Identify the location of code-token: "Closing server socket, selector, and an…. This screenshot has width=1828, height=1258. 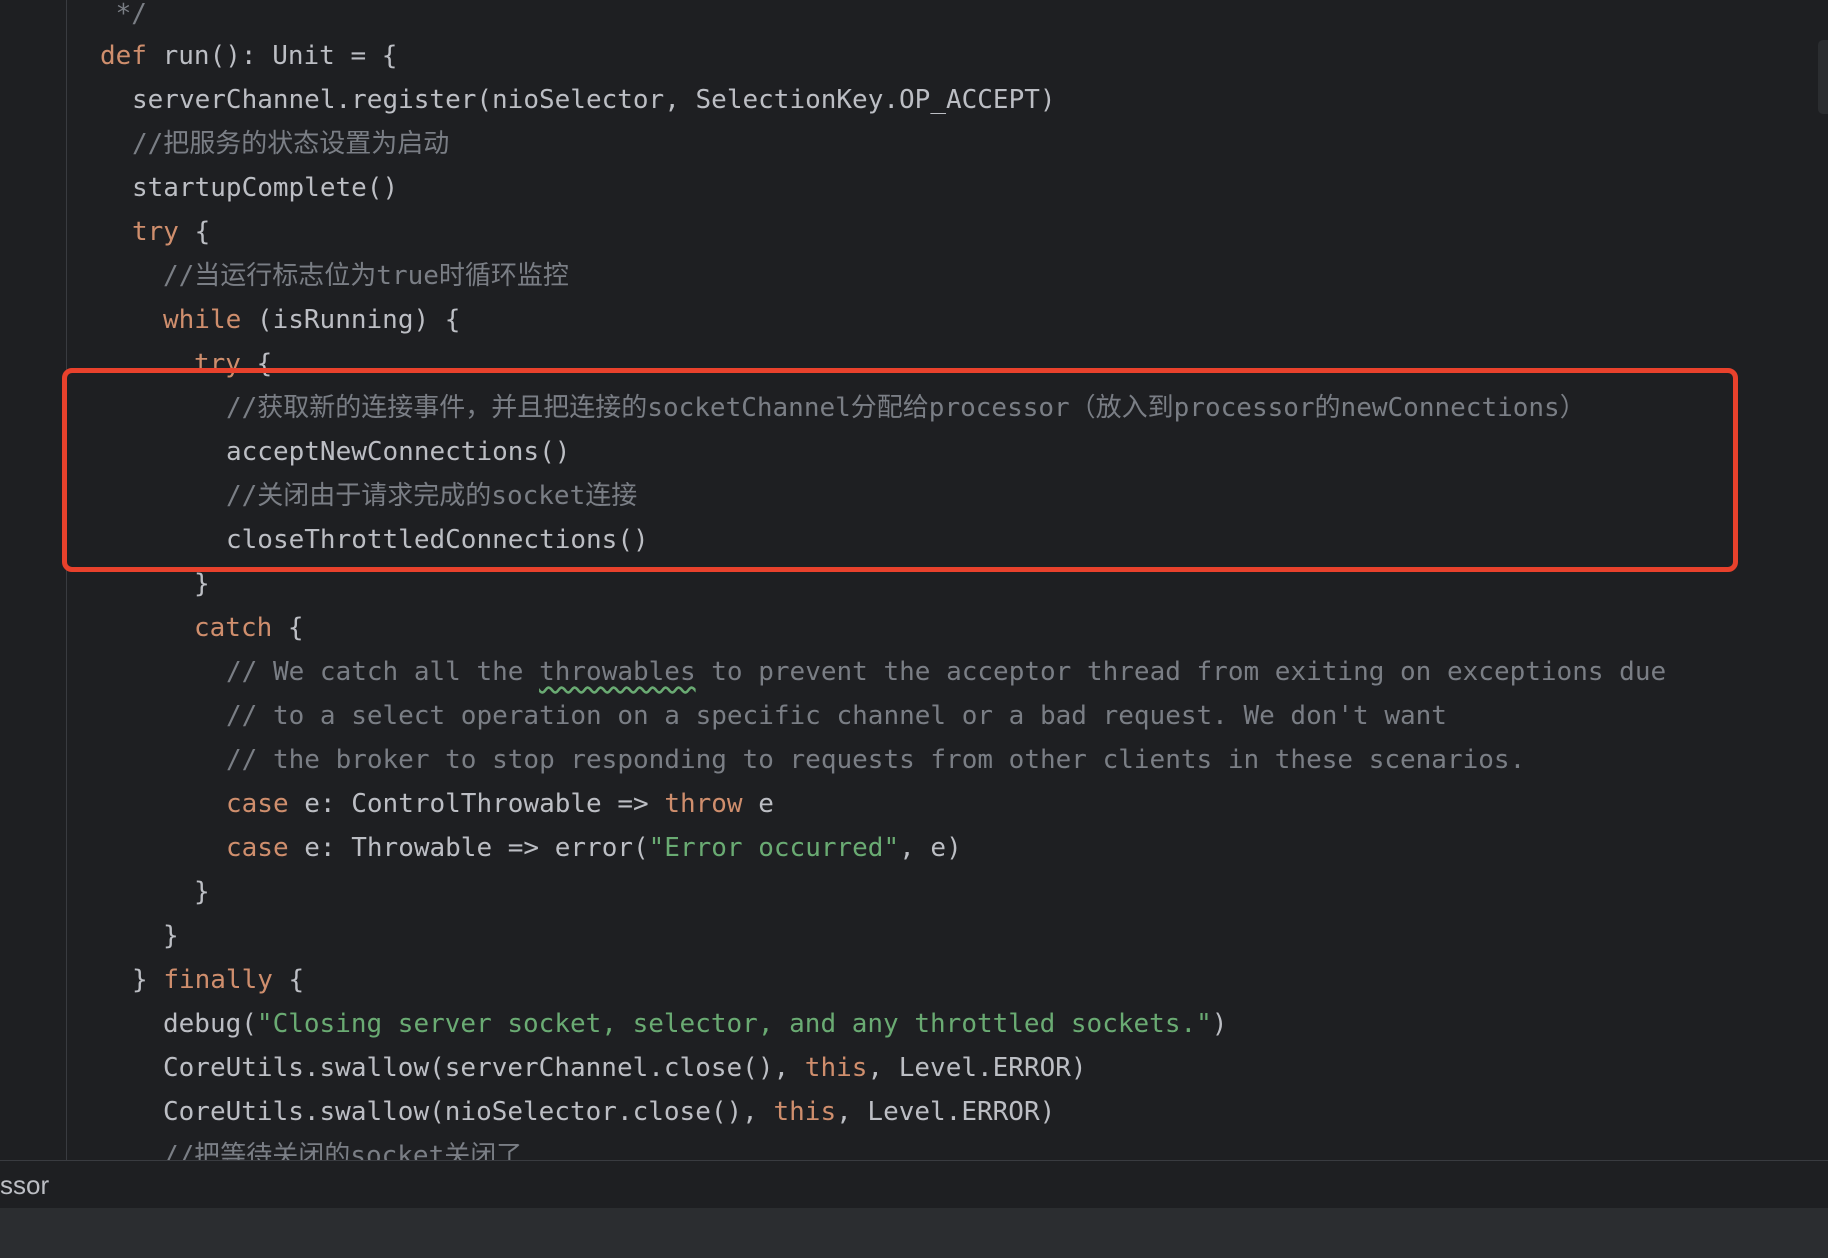
(734, 1024).